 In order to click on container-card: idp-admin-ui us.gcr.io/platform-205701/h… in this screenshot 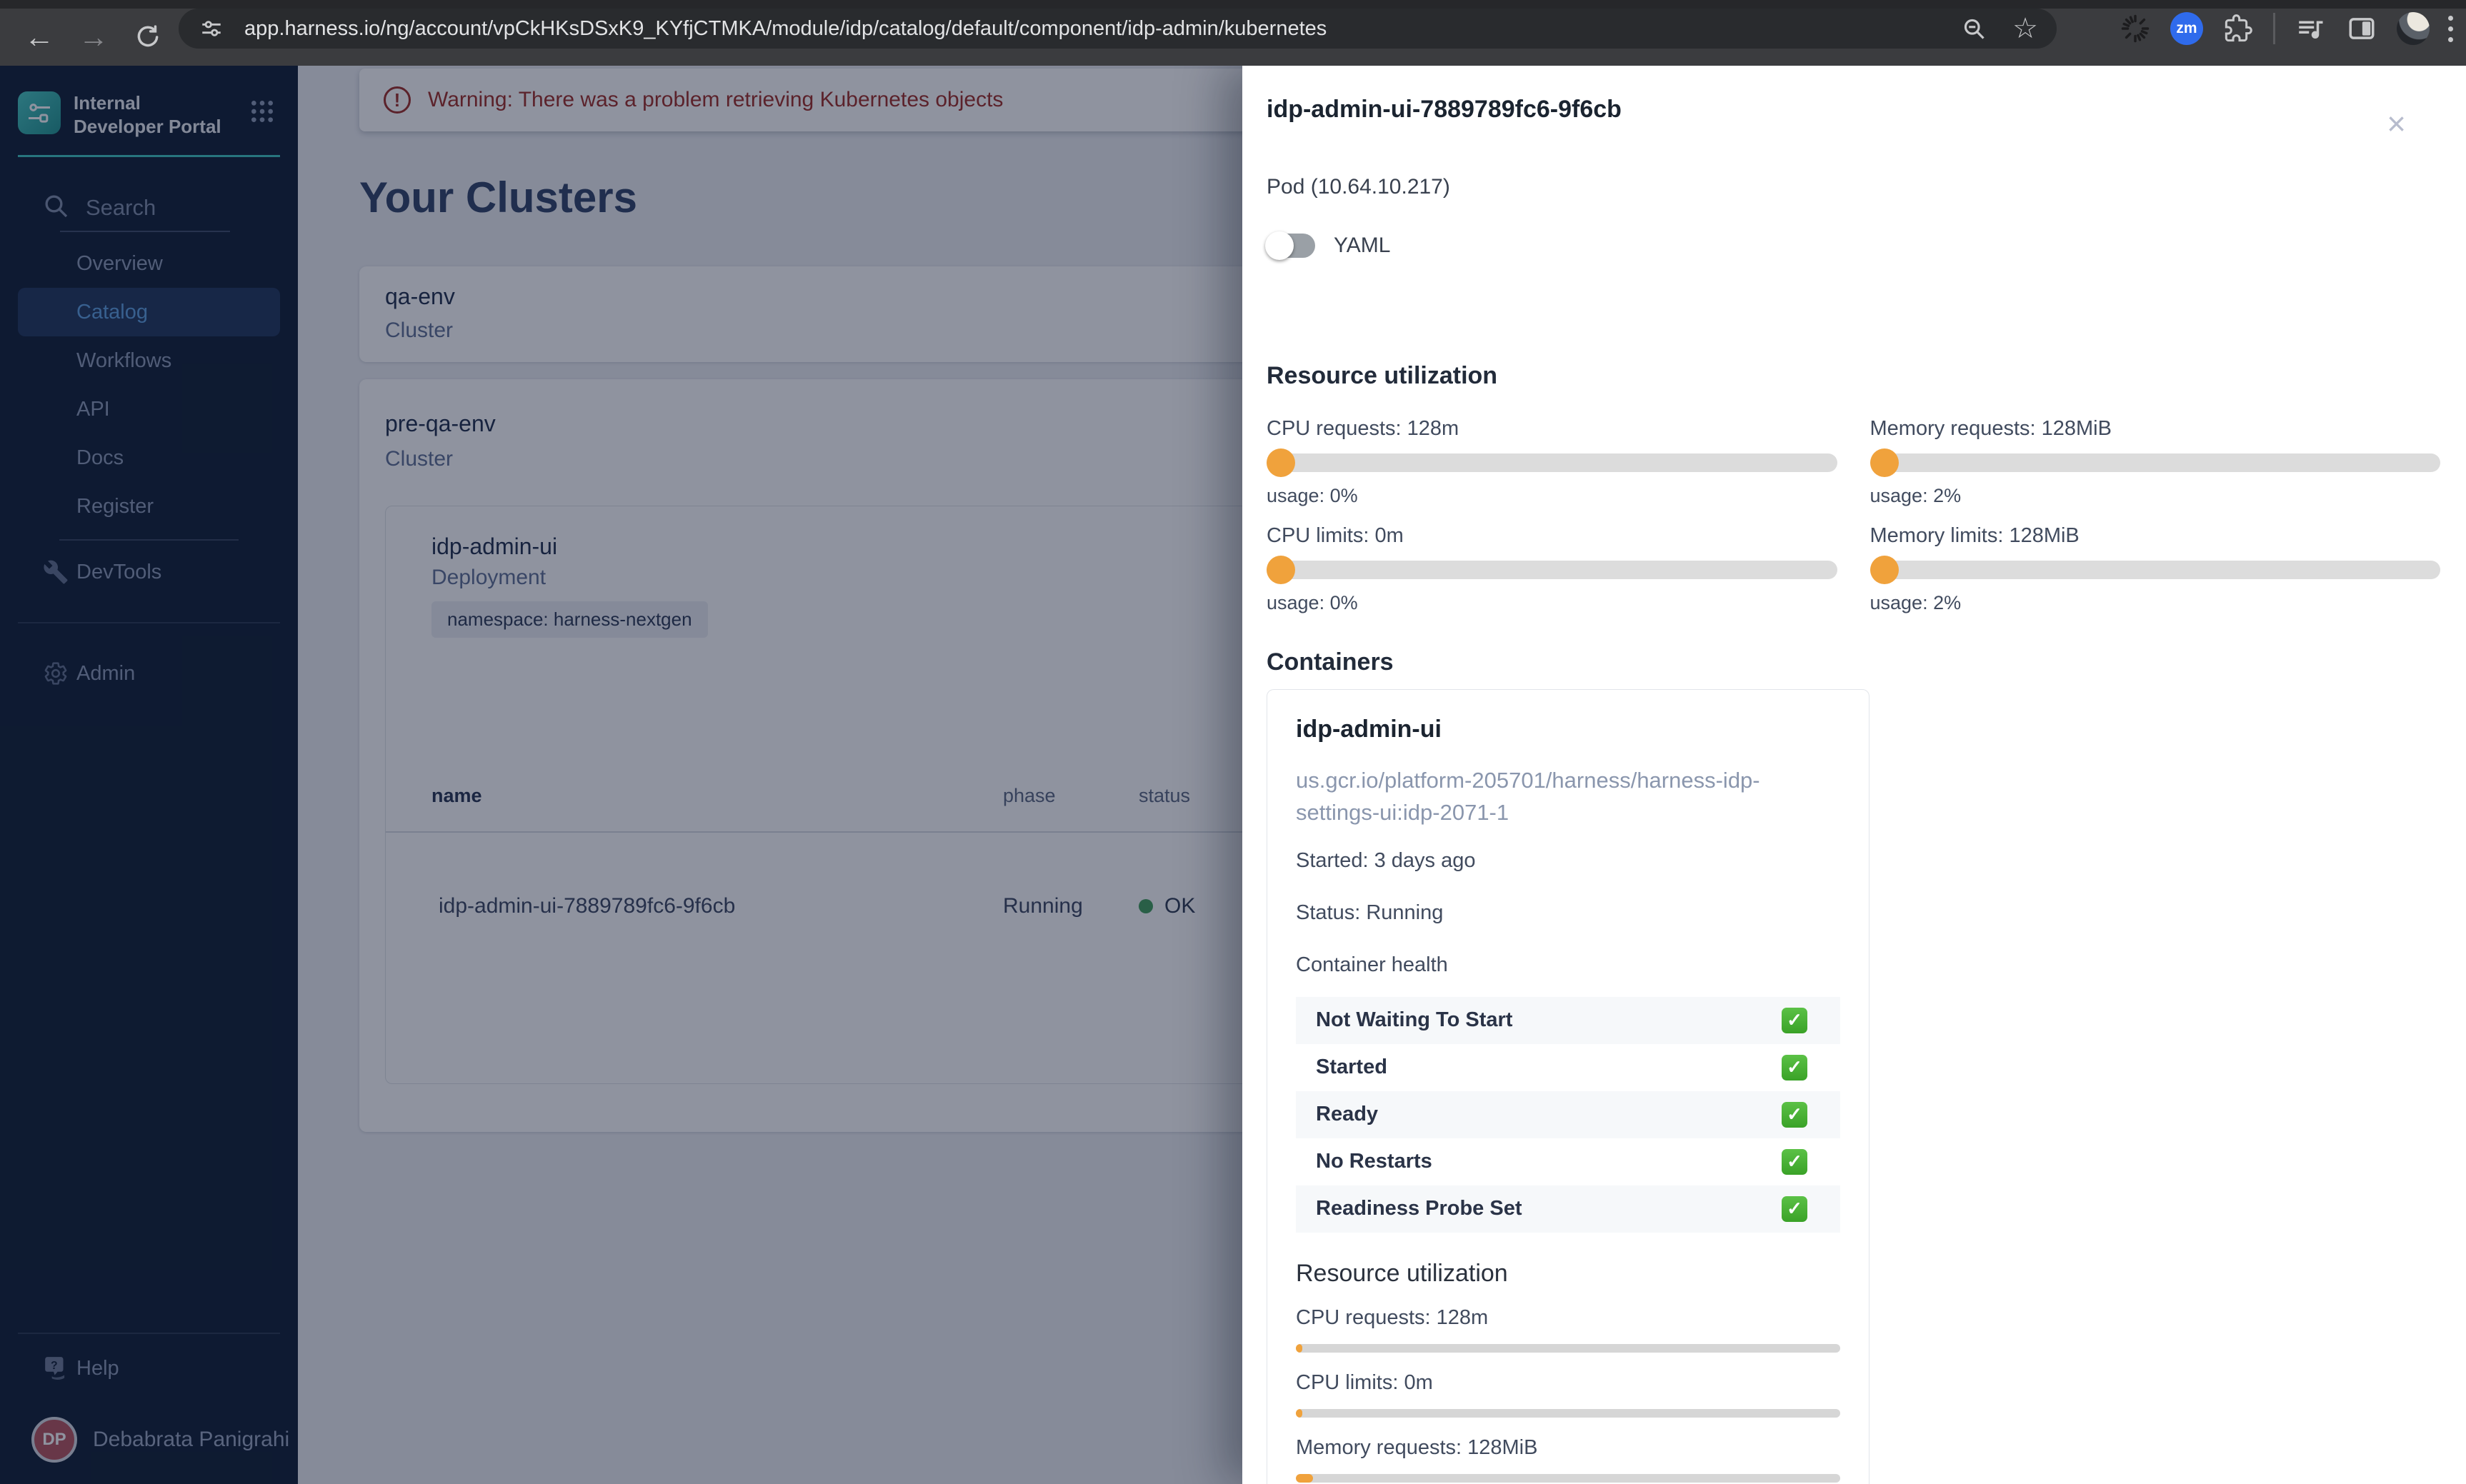, I will do `click(1568, 1086)`.